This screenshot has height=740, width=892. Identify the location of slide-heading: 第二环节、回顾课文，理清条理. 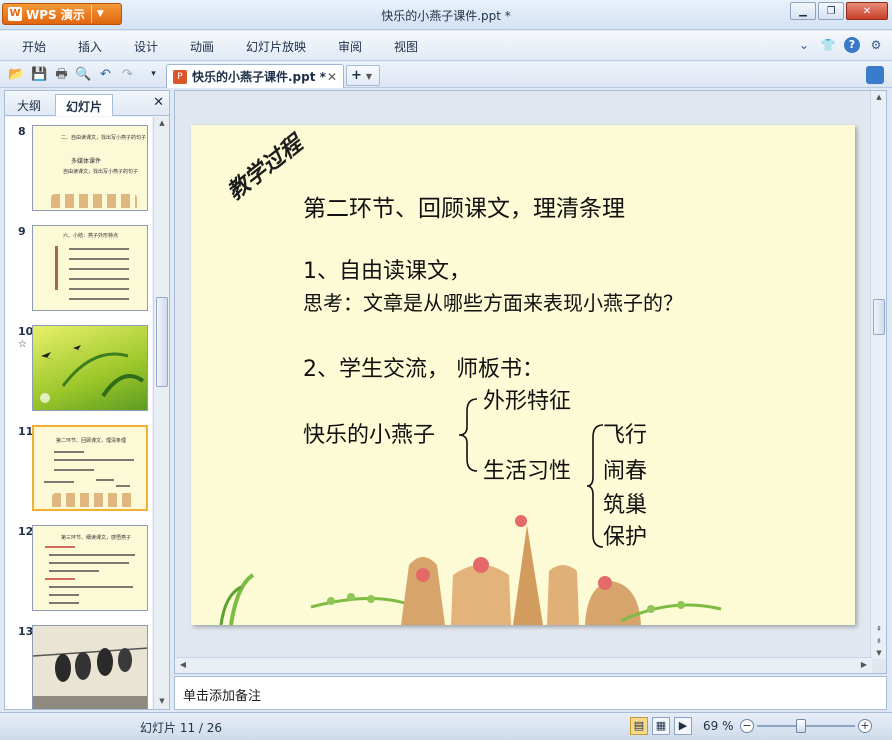
(464, 206).